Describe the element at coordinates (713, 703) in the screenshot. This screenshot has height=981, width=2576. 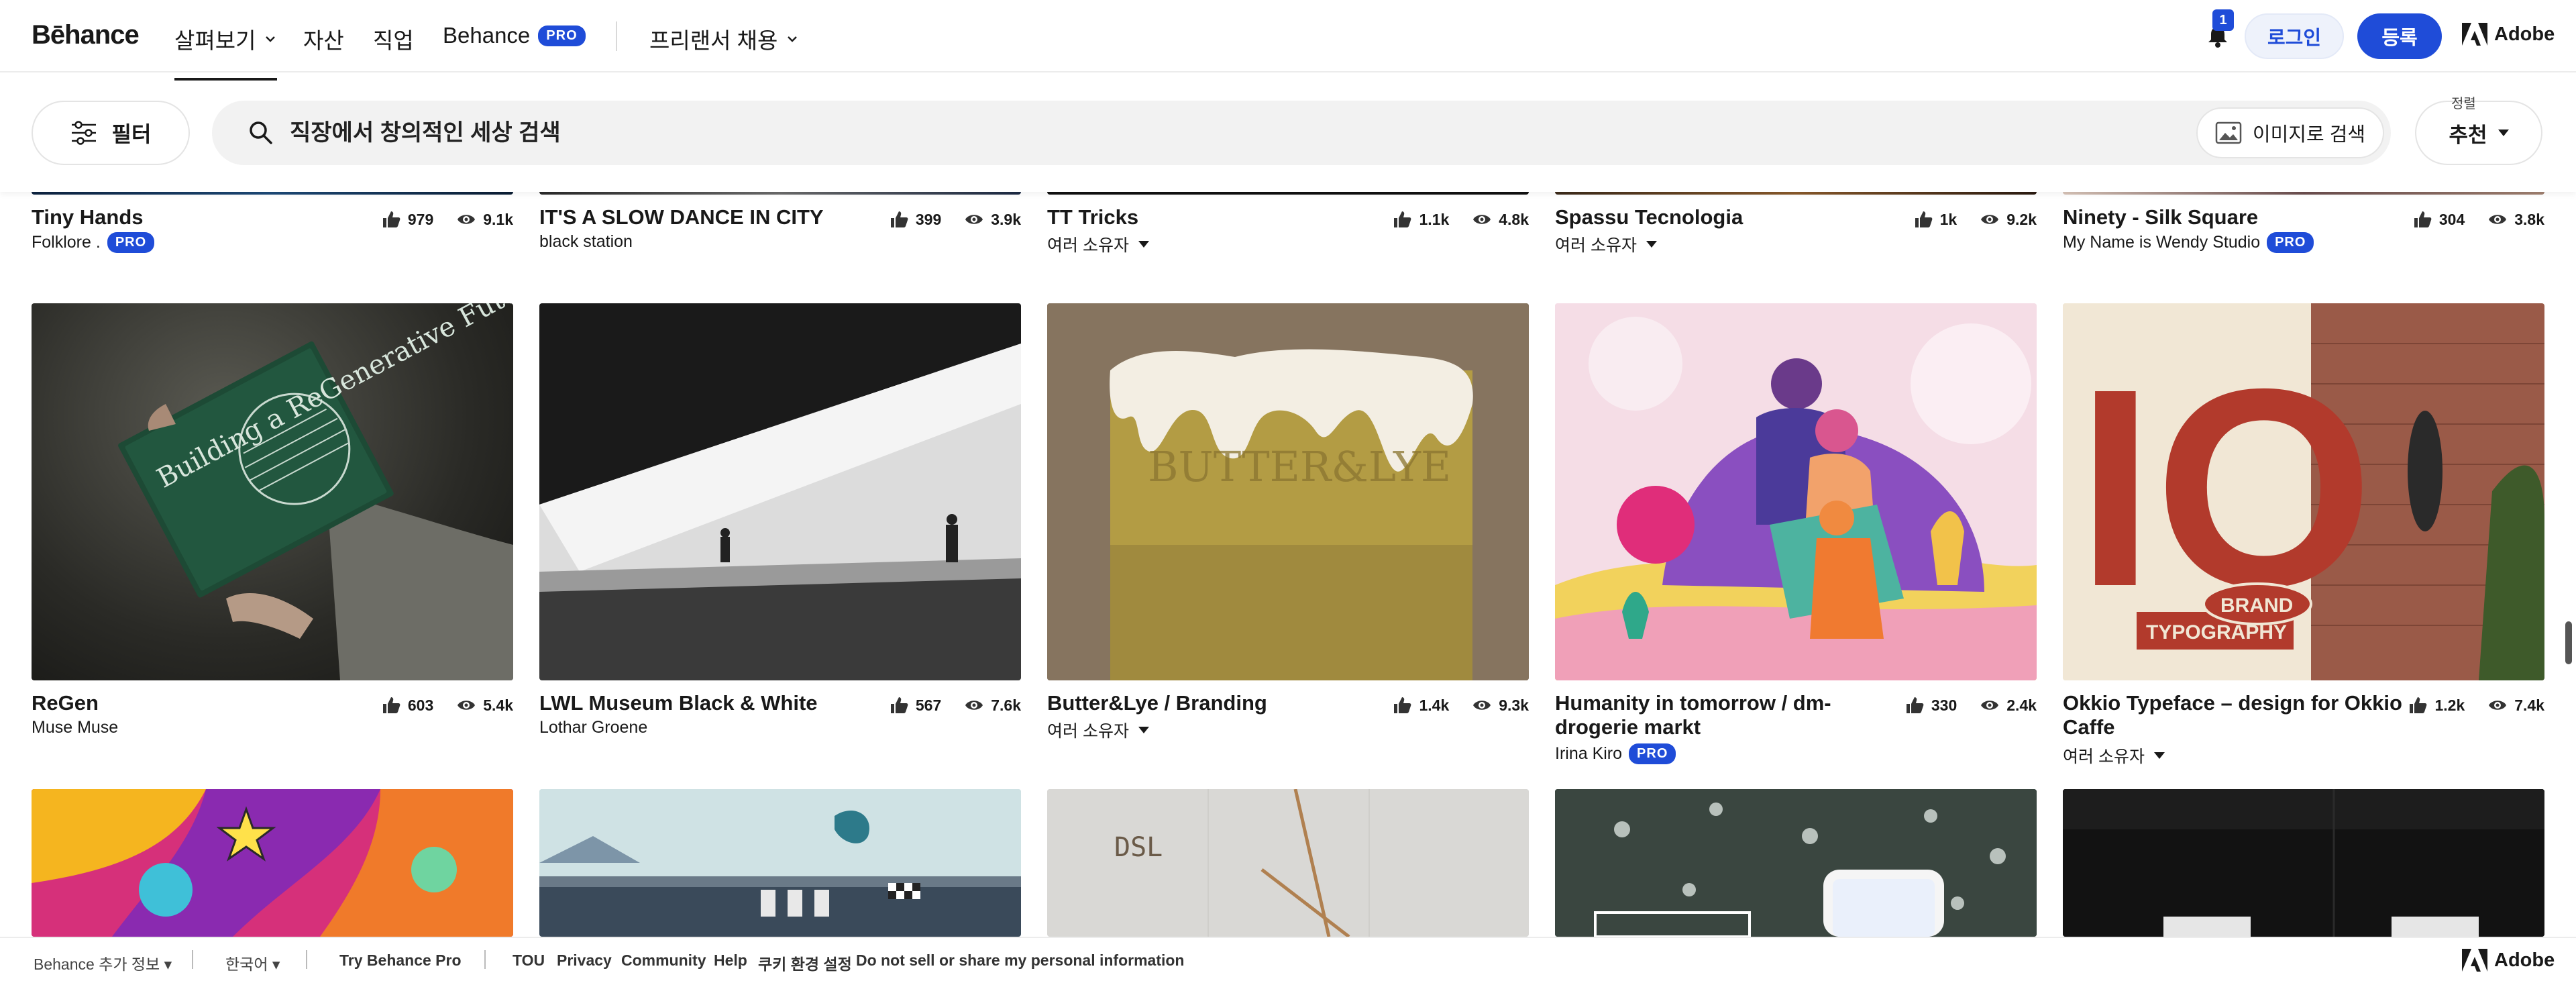
I see `project-title: LWL Museum Black & White` at that location.